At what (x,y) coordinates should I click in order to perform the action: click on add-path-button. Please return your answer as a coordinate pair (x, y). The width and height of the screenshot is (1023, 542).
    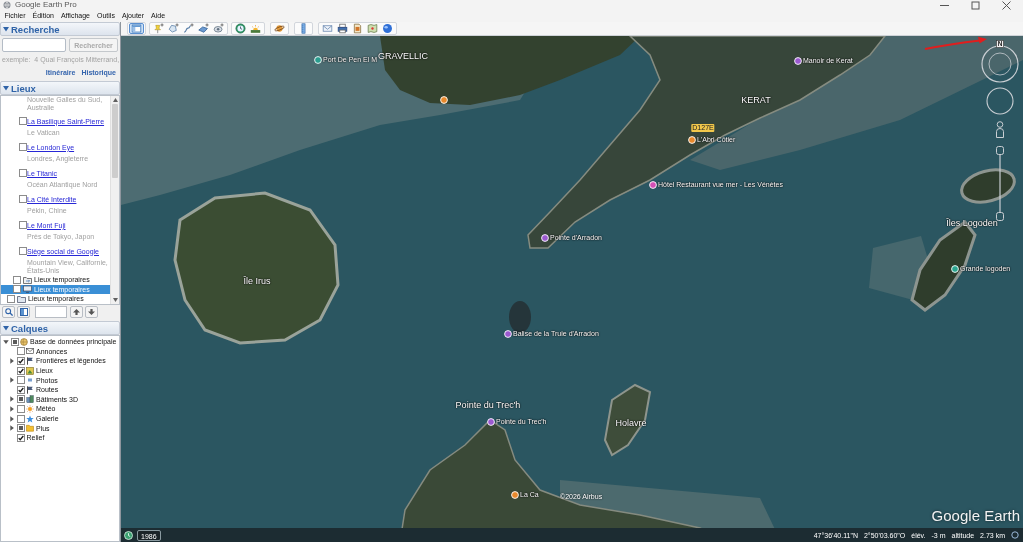
    Looking at the image, I should click on (188, 28).